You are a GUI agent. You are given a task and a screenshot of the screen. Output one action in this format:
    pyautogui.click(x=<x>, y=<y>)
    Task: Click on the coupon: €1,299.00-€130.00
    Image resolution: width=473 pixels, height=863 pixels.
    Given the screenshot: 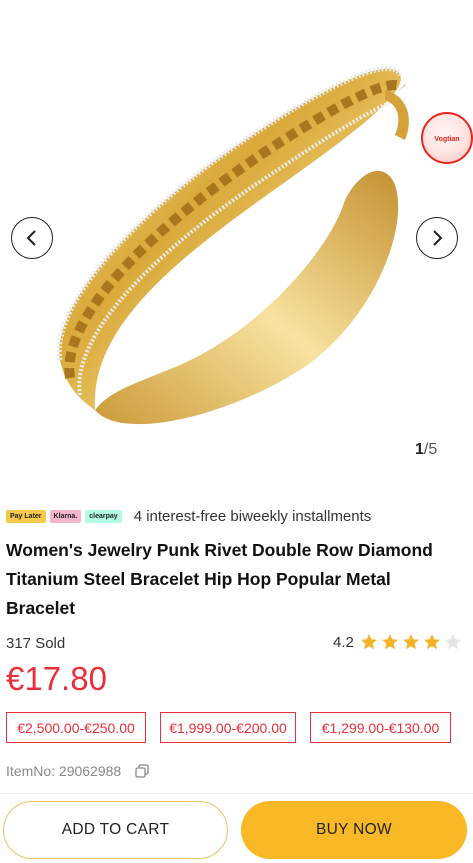 What is the action you would take?
    pyautogui.click(x=380, y=727)
    